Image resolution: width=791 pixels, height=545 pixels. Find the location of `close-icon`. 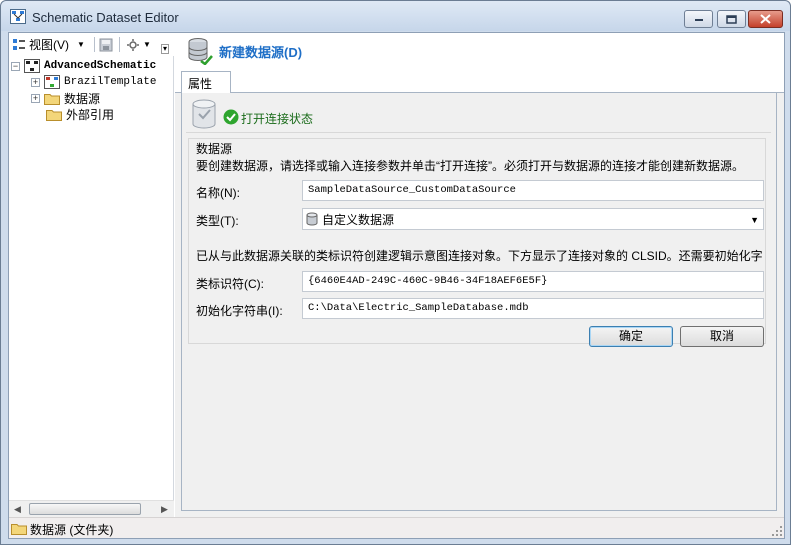

close-icon is located at coordinates (765, 19).